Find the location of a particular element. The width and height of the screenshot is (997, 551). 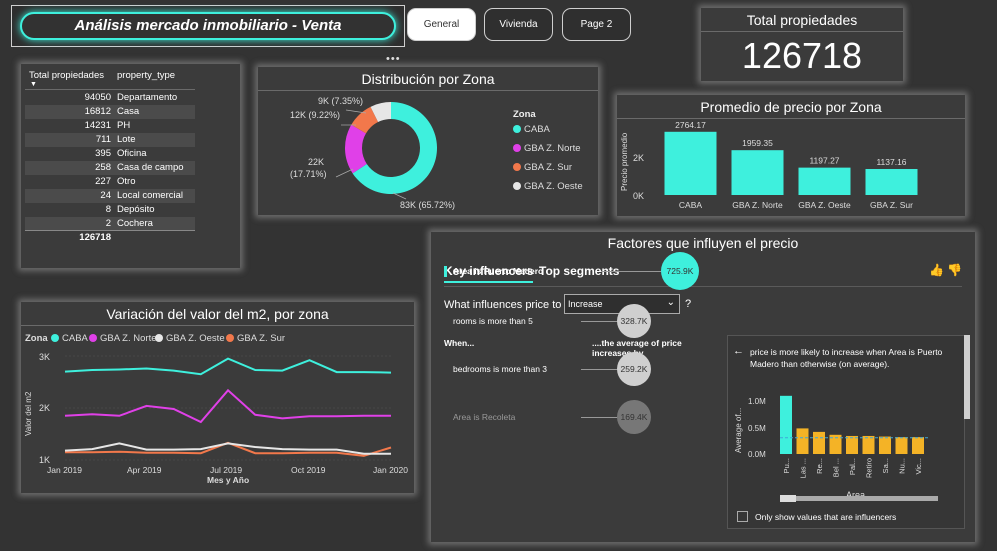

bar-ylabel: Precio promedio is located at coordinates (624, 161).